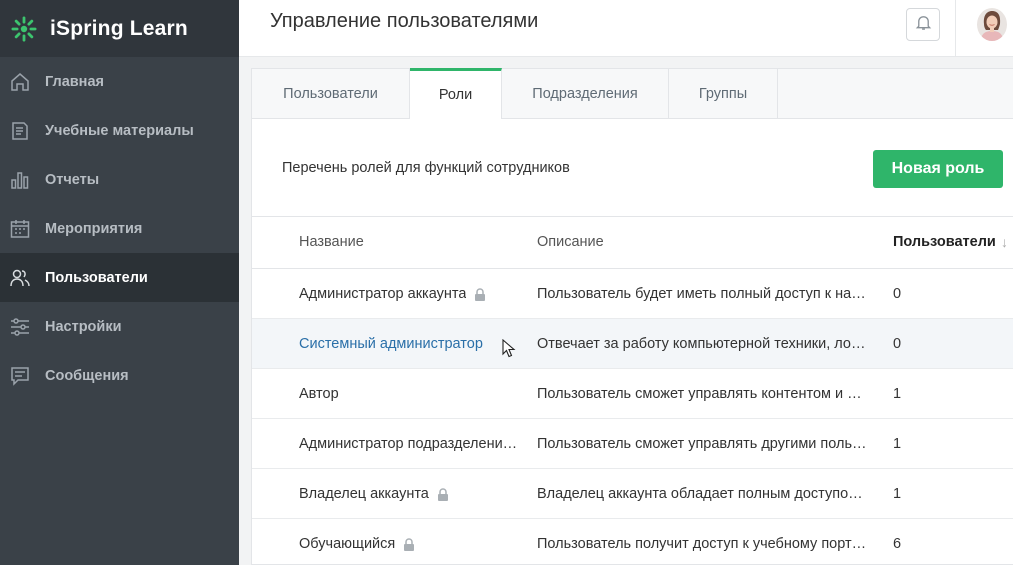 This screenshot has height=565, width=1013. What do you see at coordinates (20, 327) in the screenshot?
I see `sliders-icon` at bounding box center [20, 327].